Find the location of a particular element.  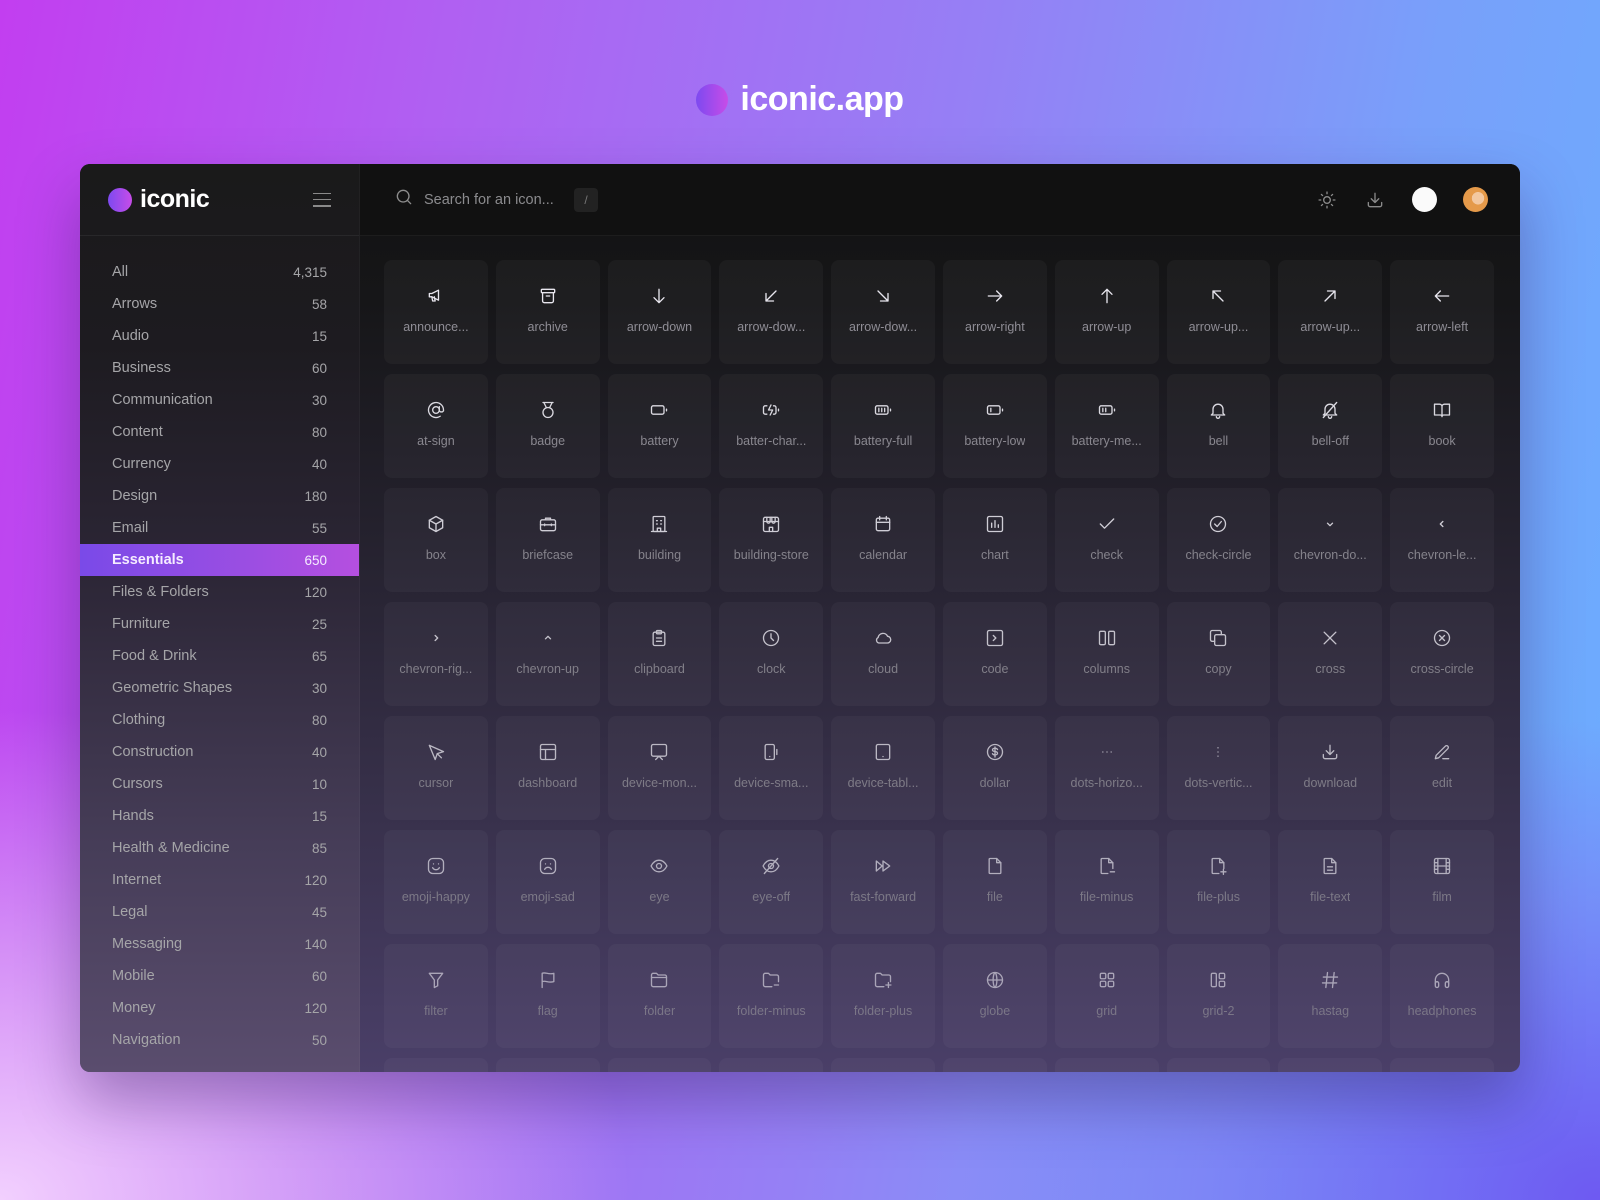

sidebar-item-legal: Legal 45 is located at coordinates (219, 912).